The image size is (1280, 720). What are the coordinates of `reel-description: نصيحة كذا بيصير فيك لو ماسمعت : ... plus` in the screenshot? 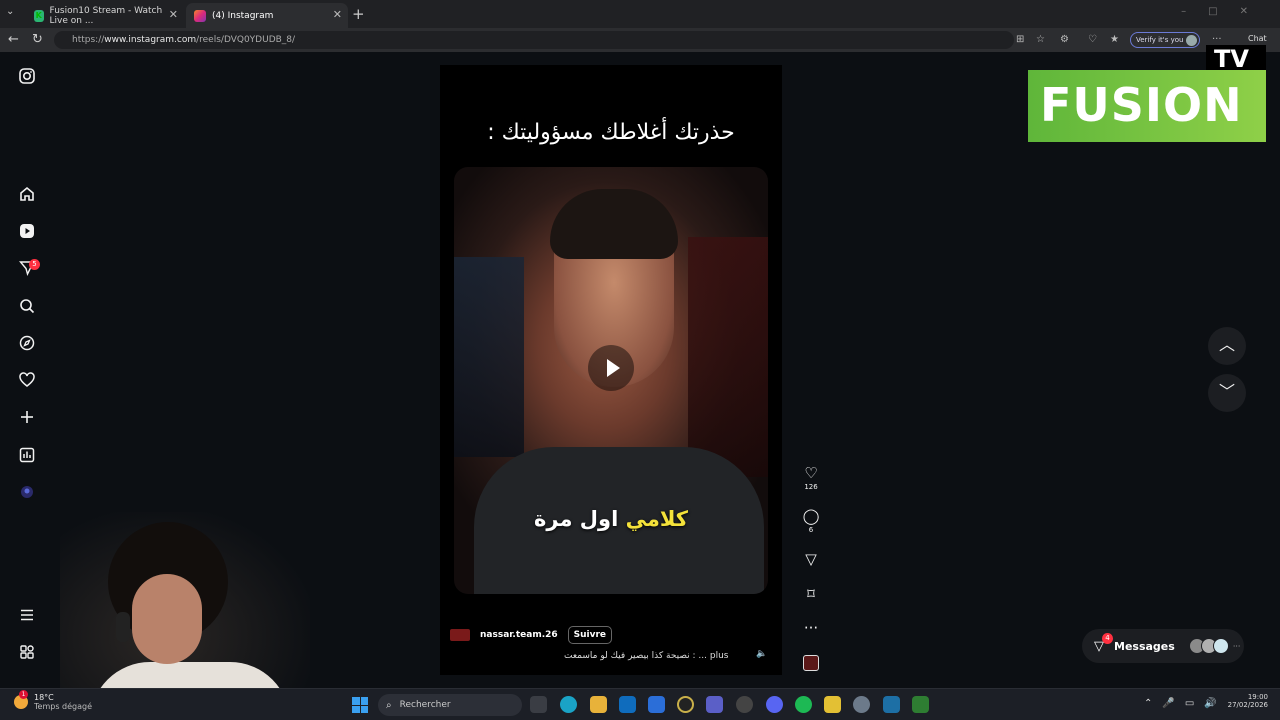 It's located at (646, 656).